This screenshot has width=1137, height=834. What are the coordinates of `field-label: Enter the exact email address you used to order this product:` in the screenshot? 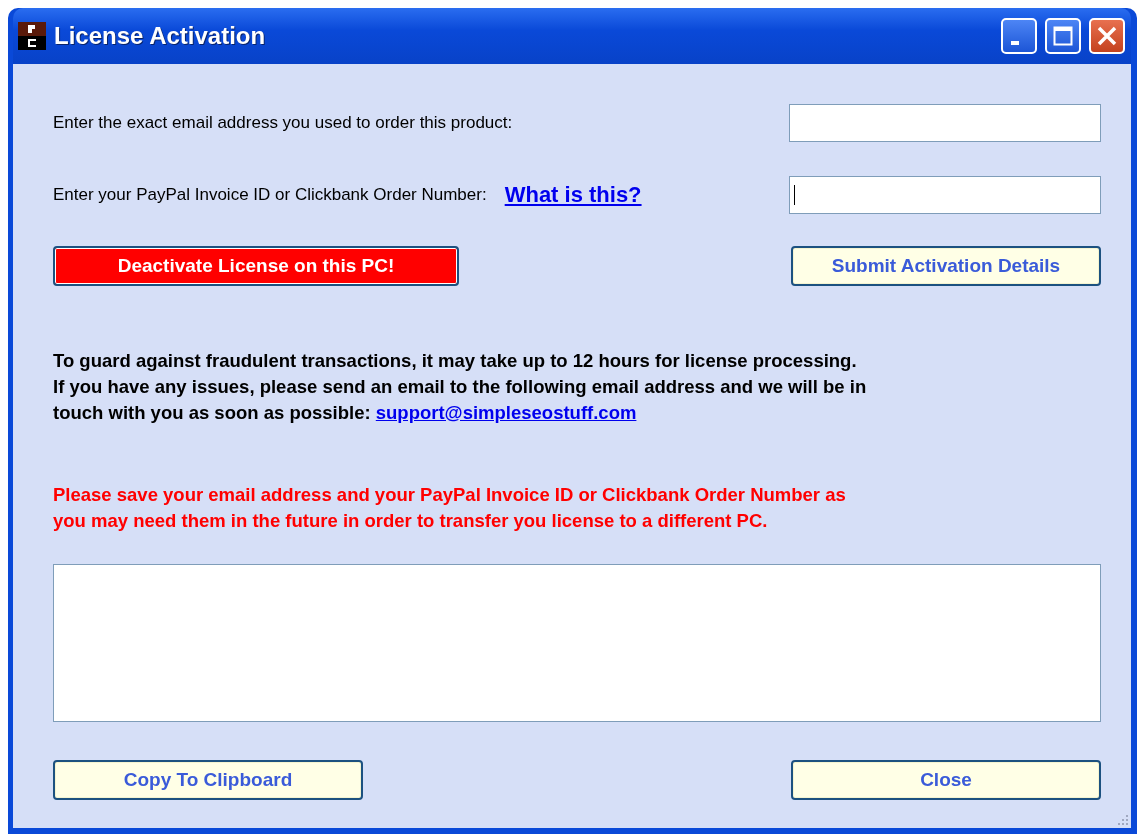 It's located at (283, 123).